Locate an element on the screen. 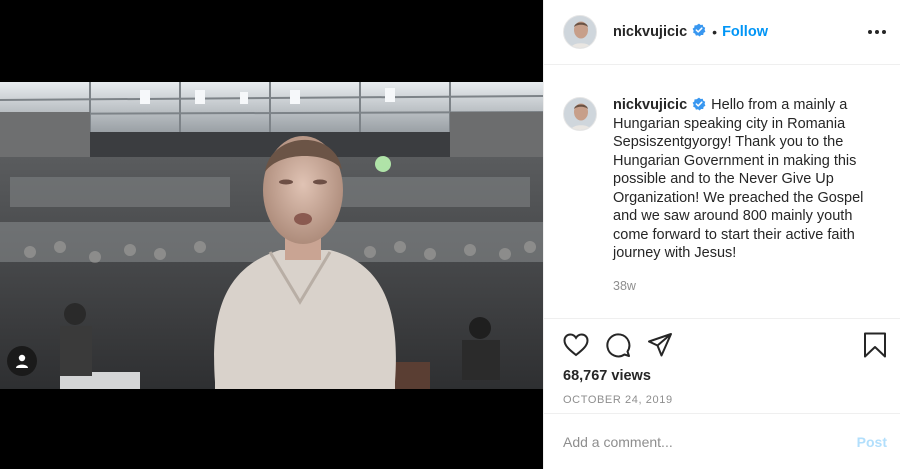 This screenshot has width=900, height=469. user-tags-button is located at coordinates (22, 361).